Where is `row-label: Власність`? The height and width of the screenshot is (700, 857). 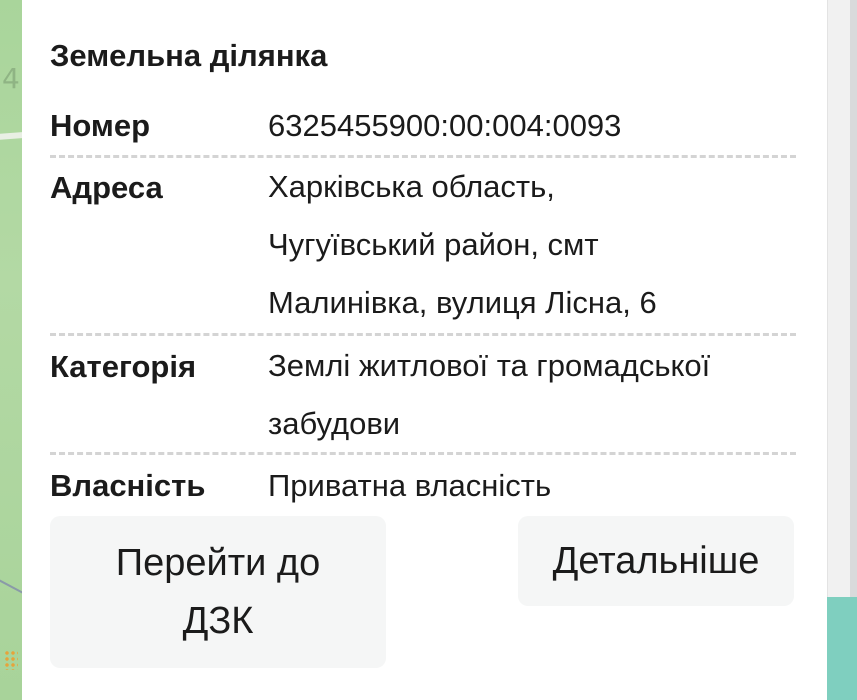 row-label: Власність is located at coordinates (128, 485).